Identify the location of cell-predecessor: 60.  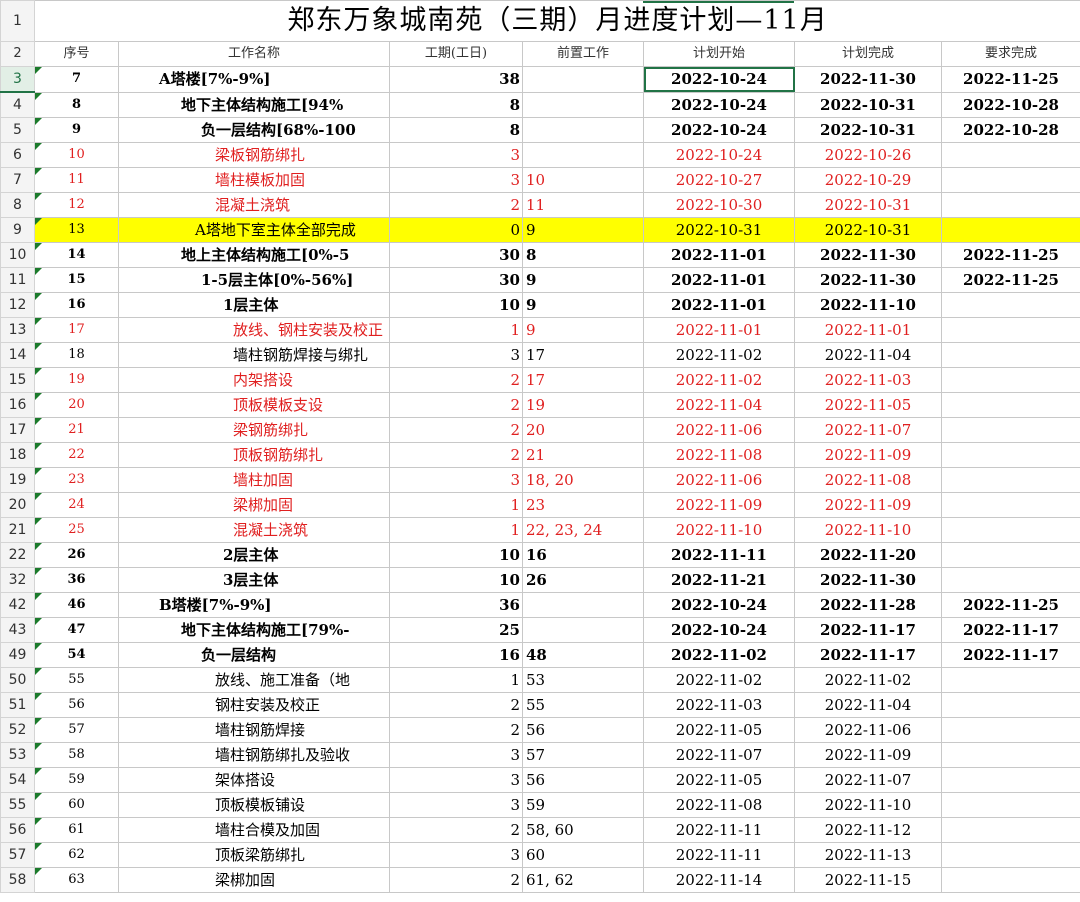
(583, 855).